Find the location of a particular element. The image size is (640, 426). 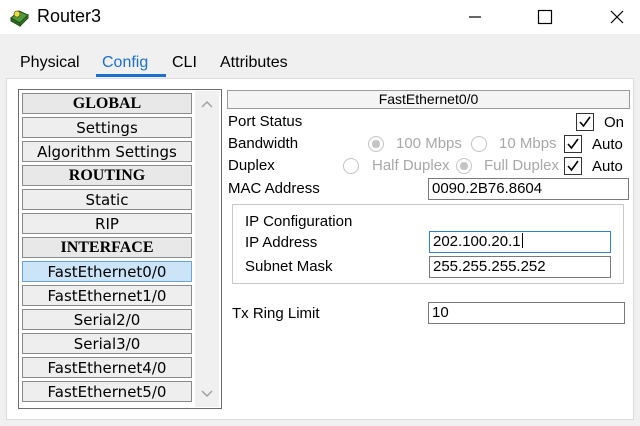

nav-item-fastethernet4-0: FastEthernet4/0 is located at coordinates (107, 367).